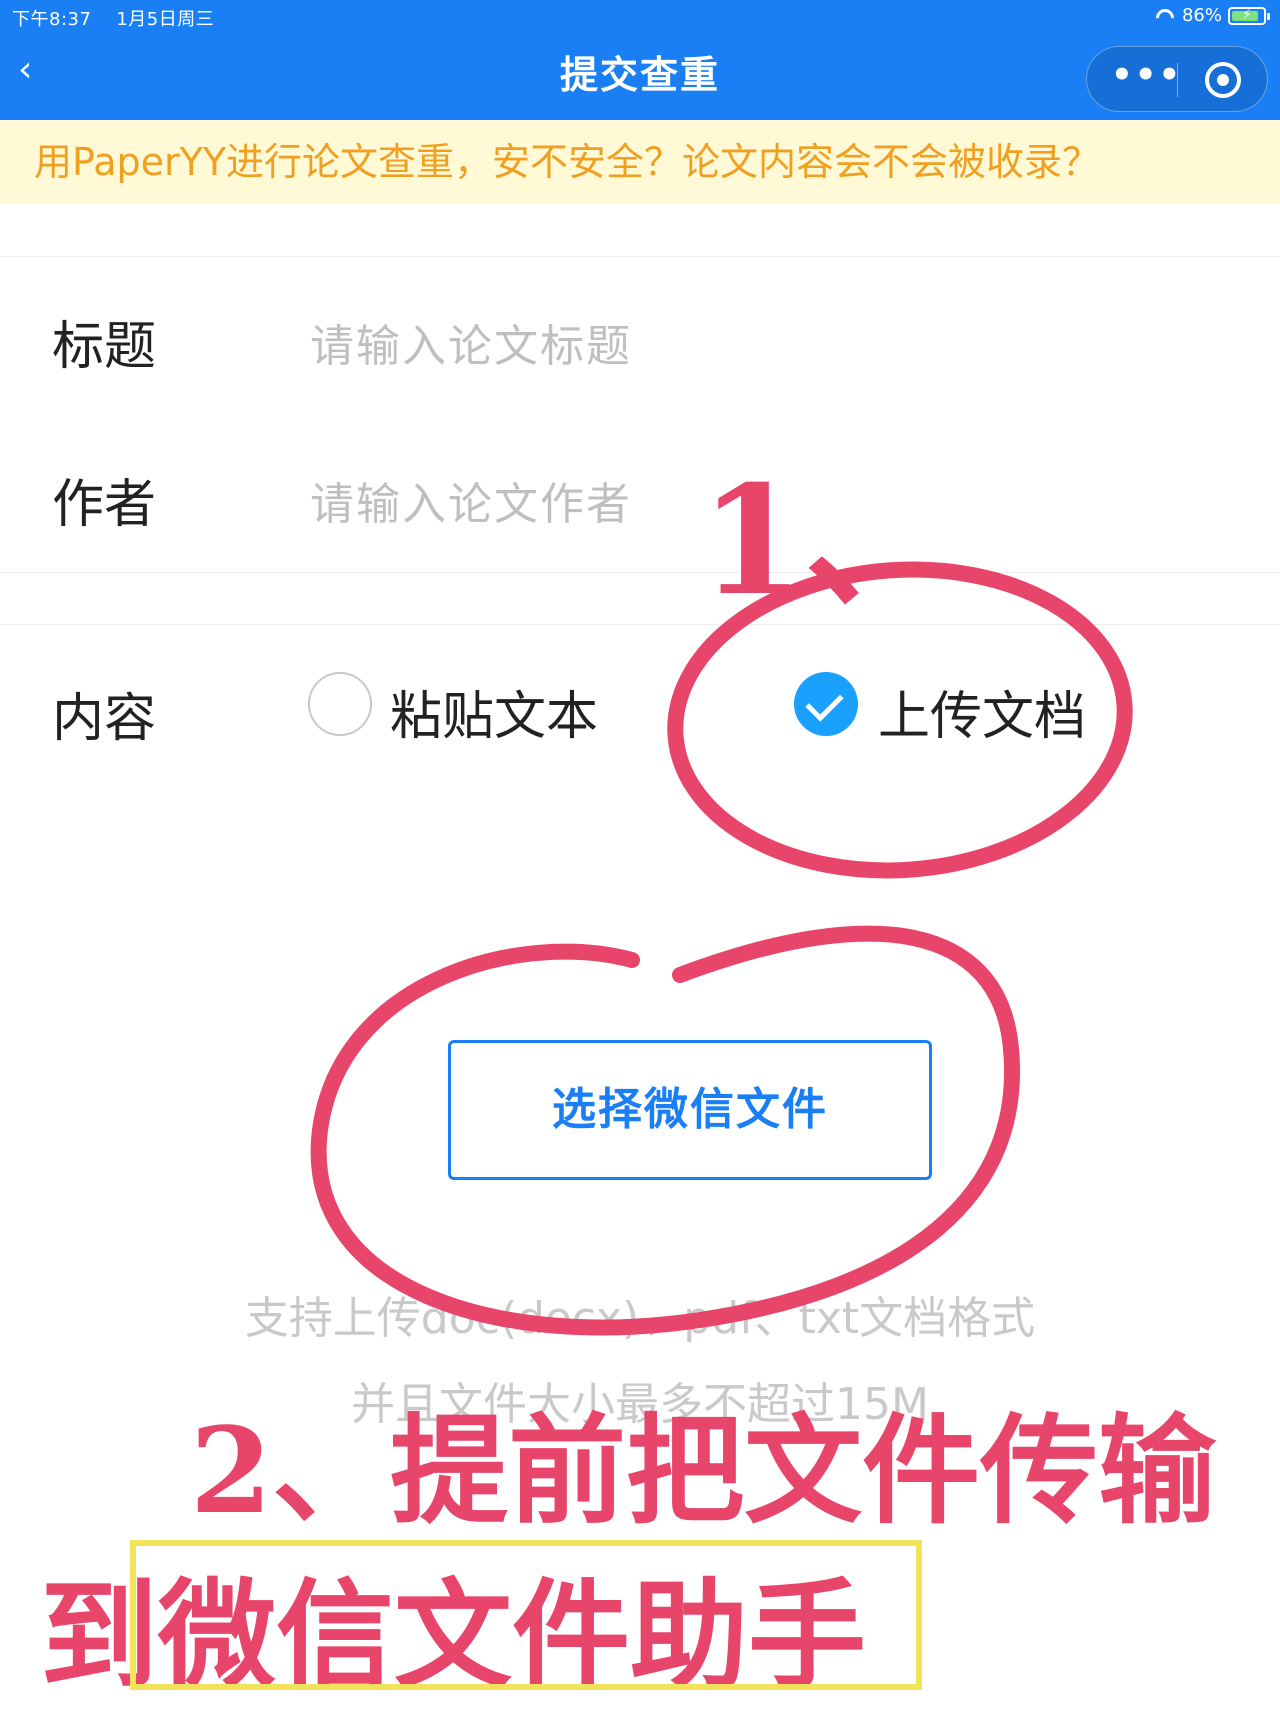  I want to click on status-time: 下午8:37, so click(52, 19).